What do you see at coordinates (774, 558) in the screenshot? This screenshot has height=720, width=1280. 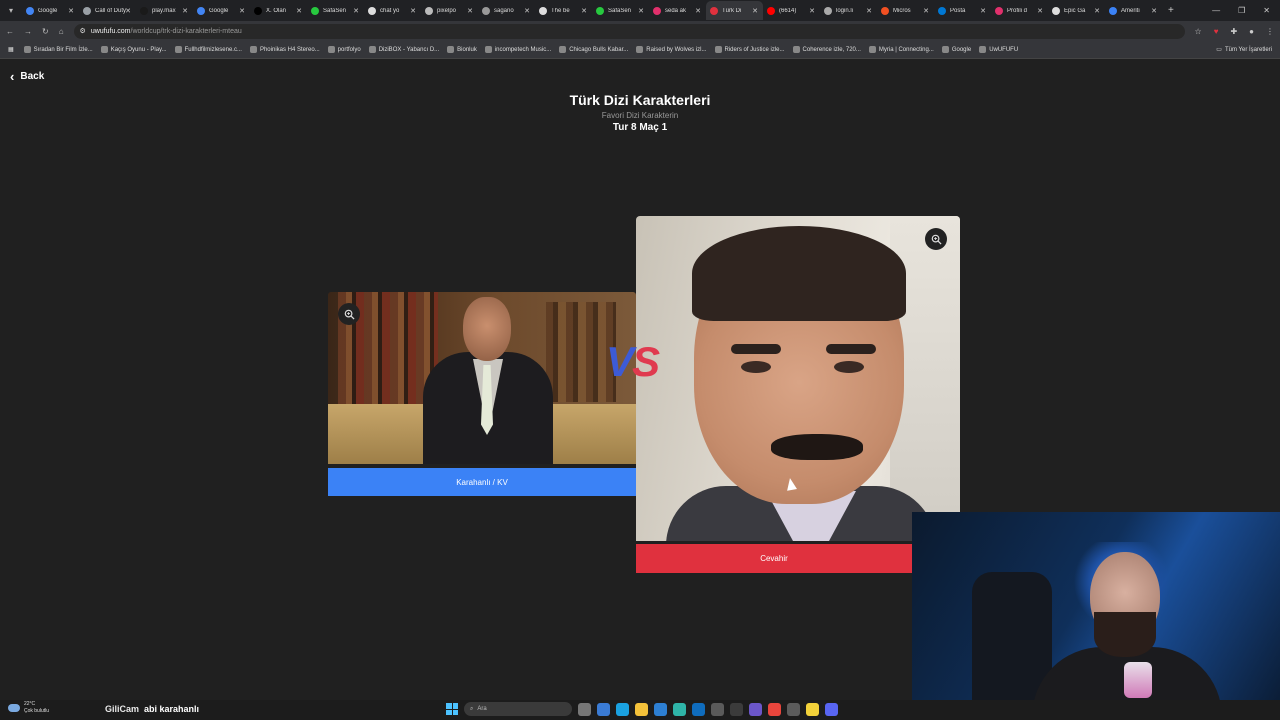 I see `right-choice-button: Cevahir` at bounding box center [774, 558].